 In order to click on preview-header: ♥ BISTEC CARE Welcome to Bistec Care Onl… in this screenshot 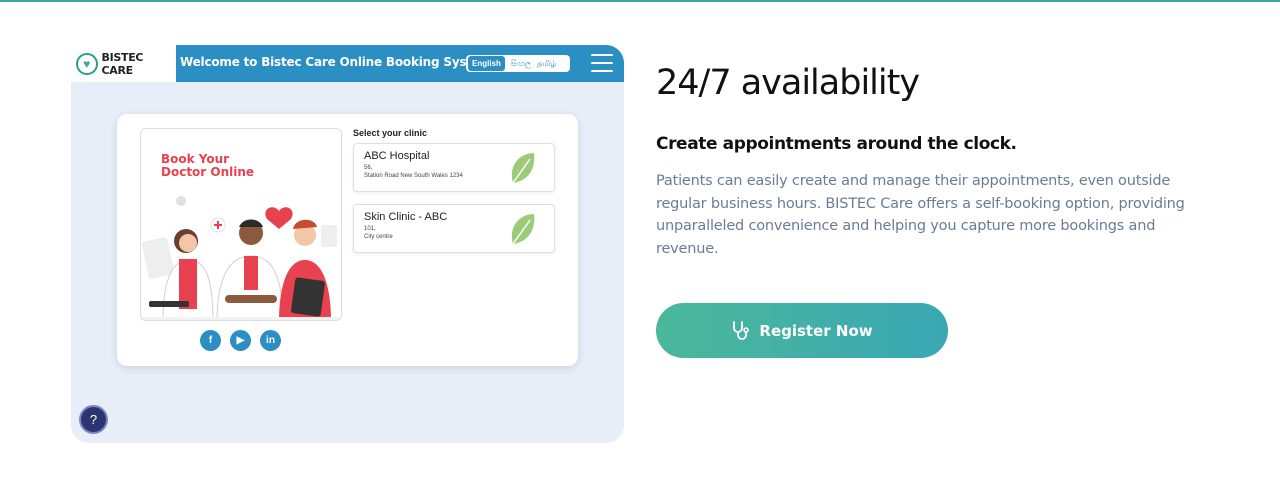, I will do `click(347, 63)`.